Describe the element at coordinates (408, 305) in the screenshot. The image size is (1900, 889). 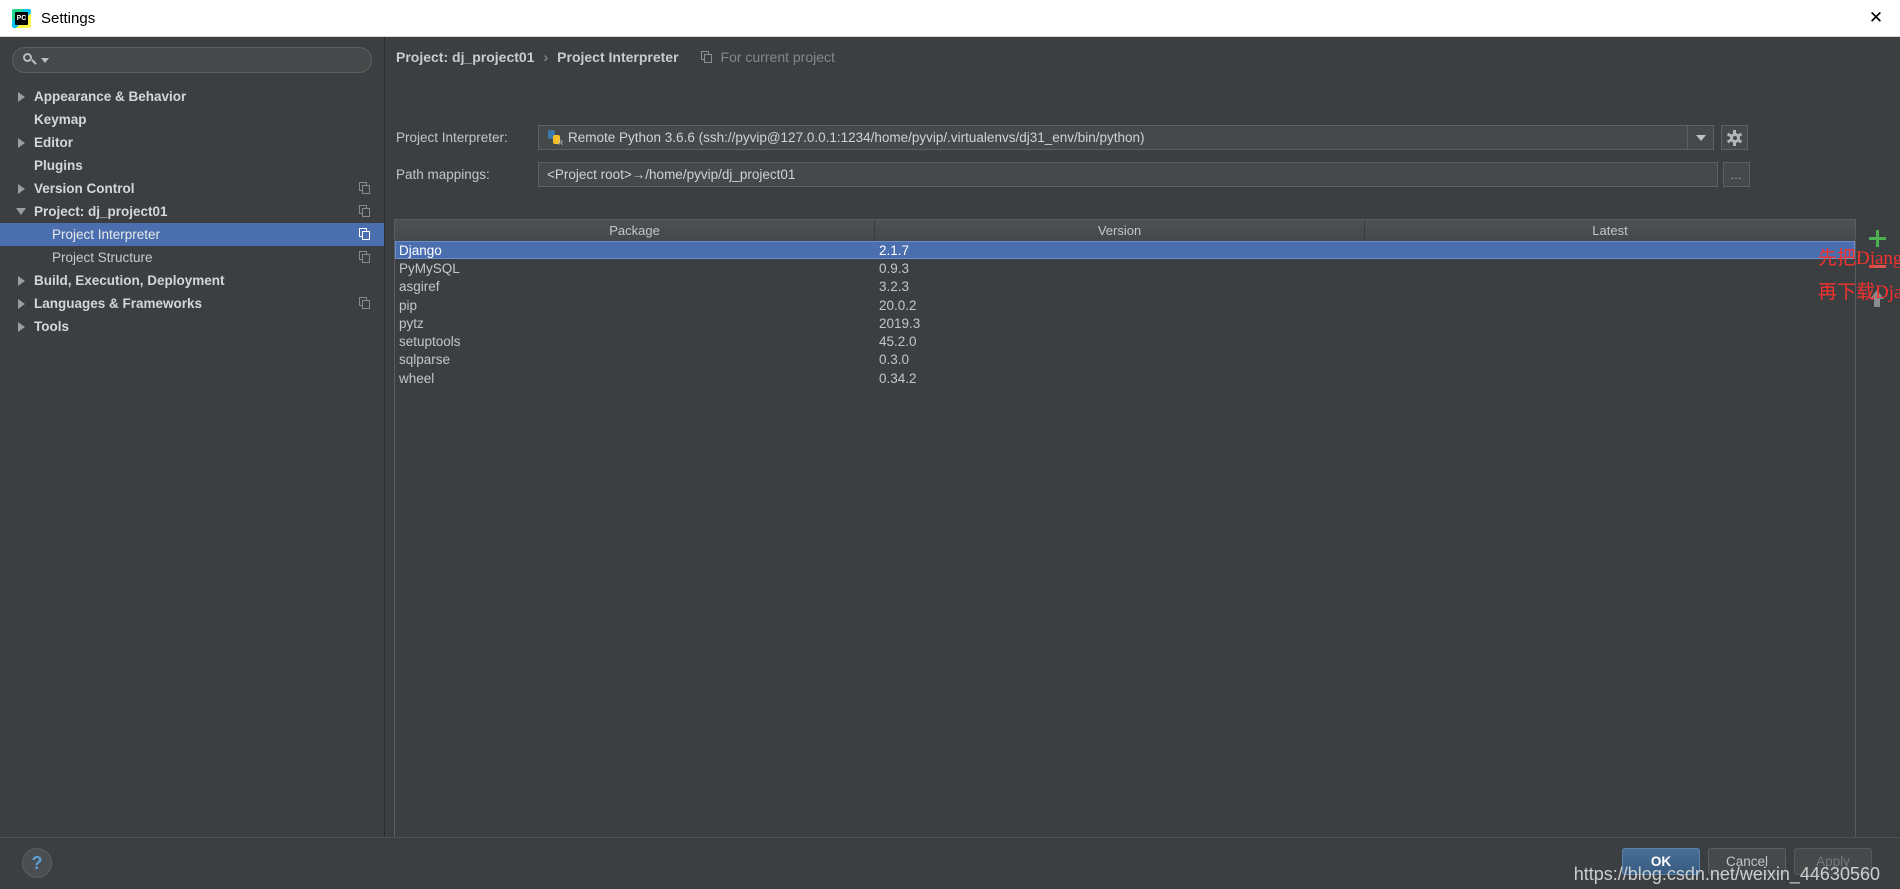
I see `cell-package: pip` at that location.